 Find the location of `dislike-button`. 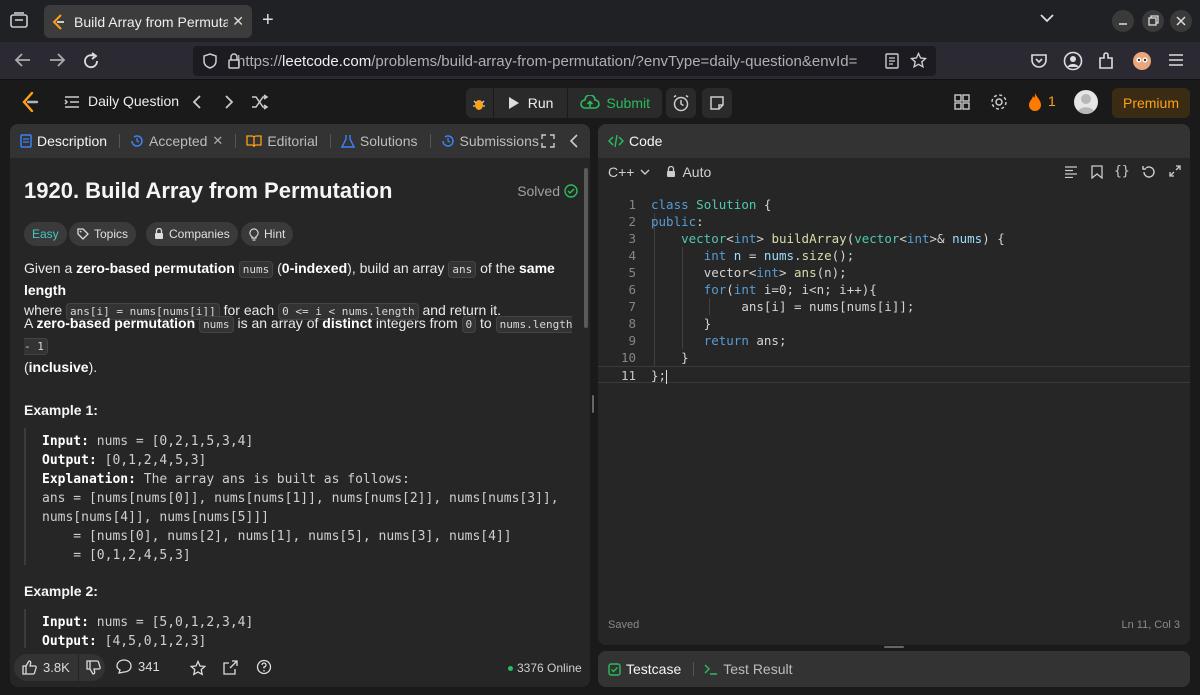

dislike-button is located at coordinates (90, 667).